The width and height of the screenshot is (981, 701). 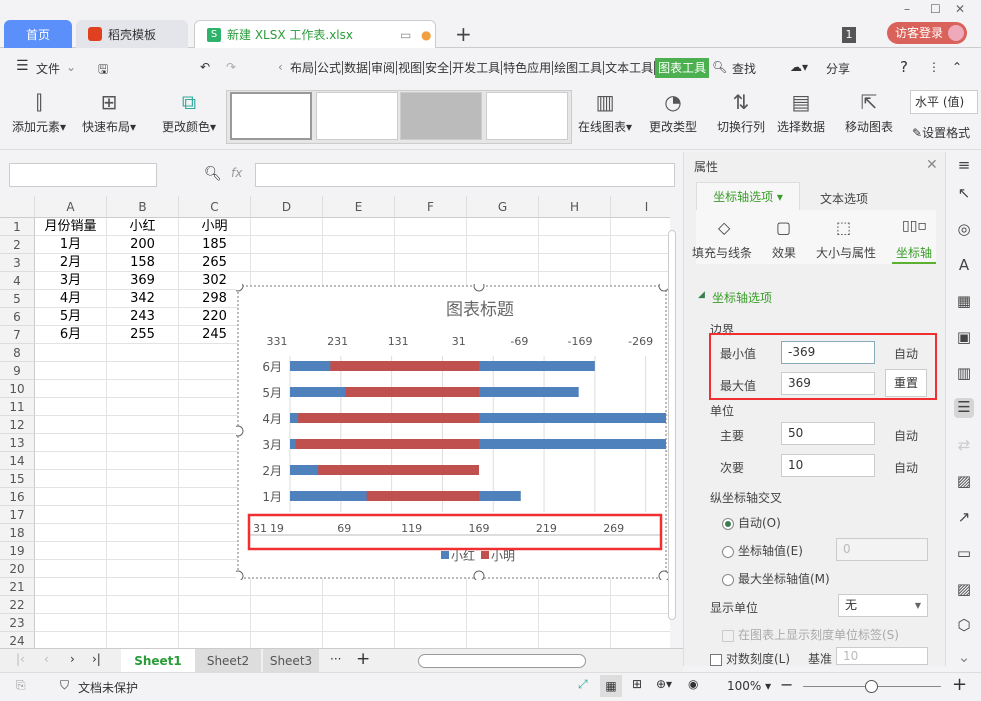 What do you see at coordinates (189, 112) in the screenshot?
I see `change-color-button: ⧉ 更改颜色▾` at bounding box center [189, 112].